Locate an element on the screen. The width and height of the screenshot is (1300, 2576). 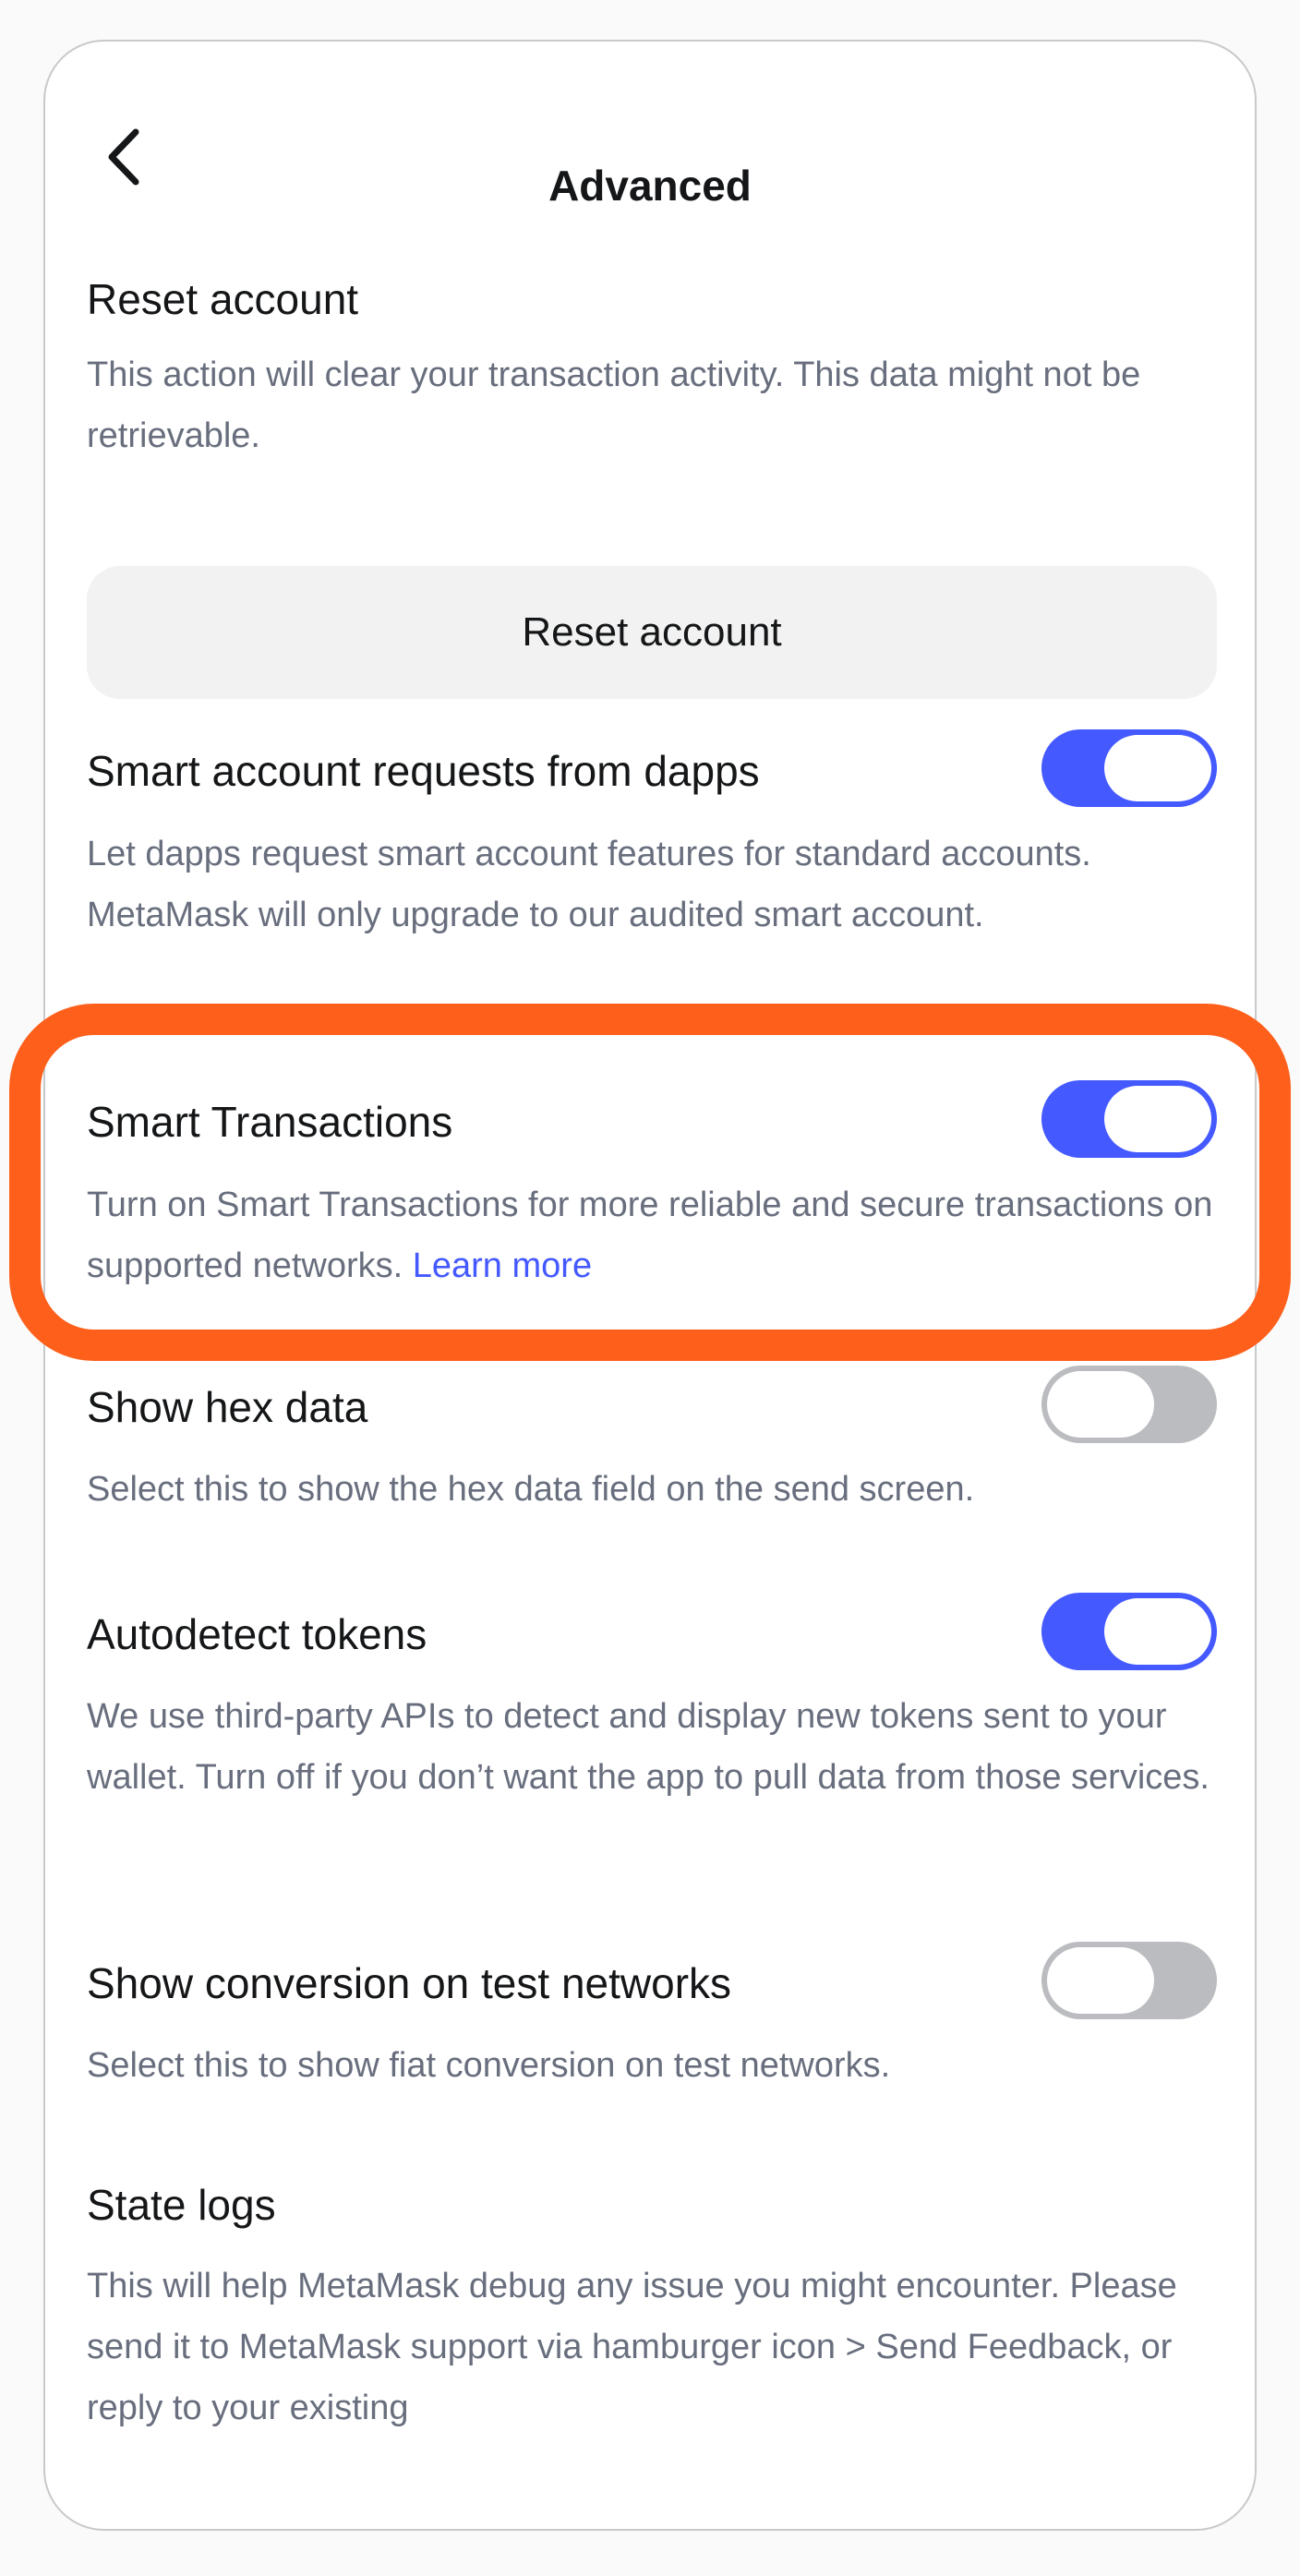
learn-more-link: Learn more is located at coordinates (502, 1265).